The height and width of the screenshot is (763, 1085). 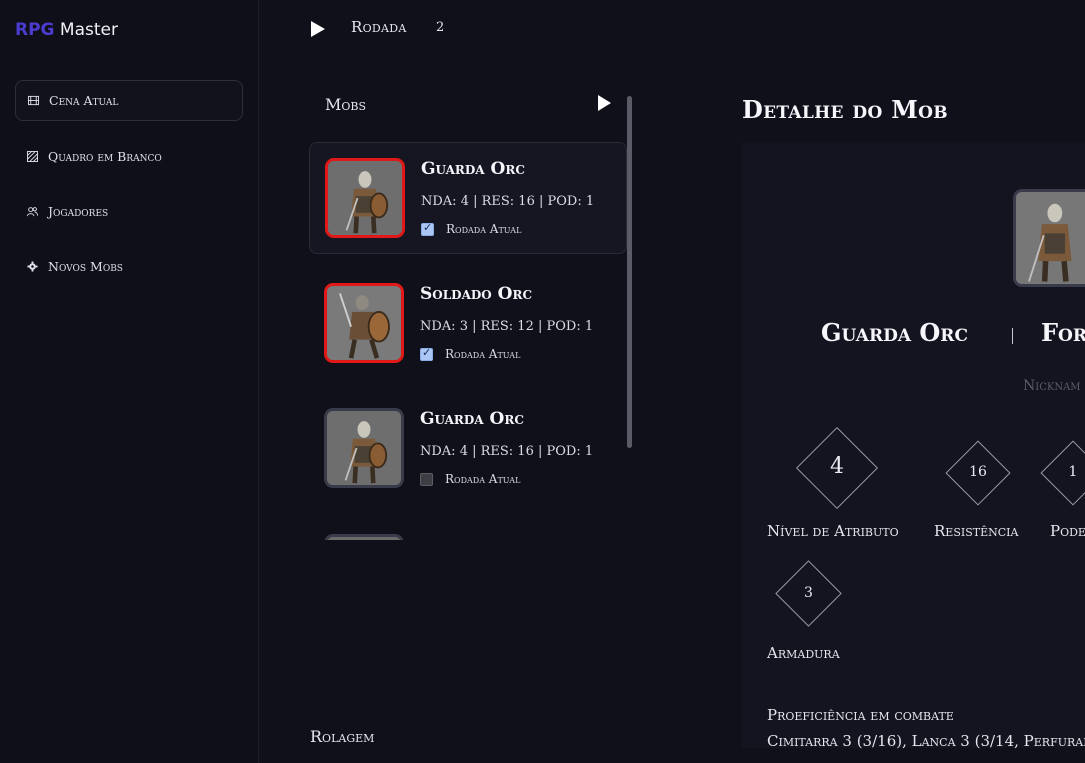 What do you see at coordinates (86, 30) in the screenshot?
I see `logo-text: Master` at bounding box center [86, 30].